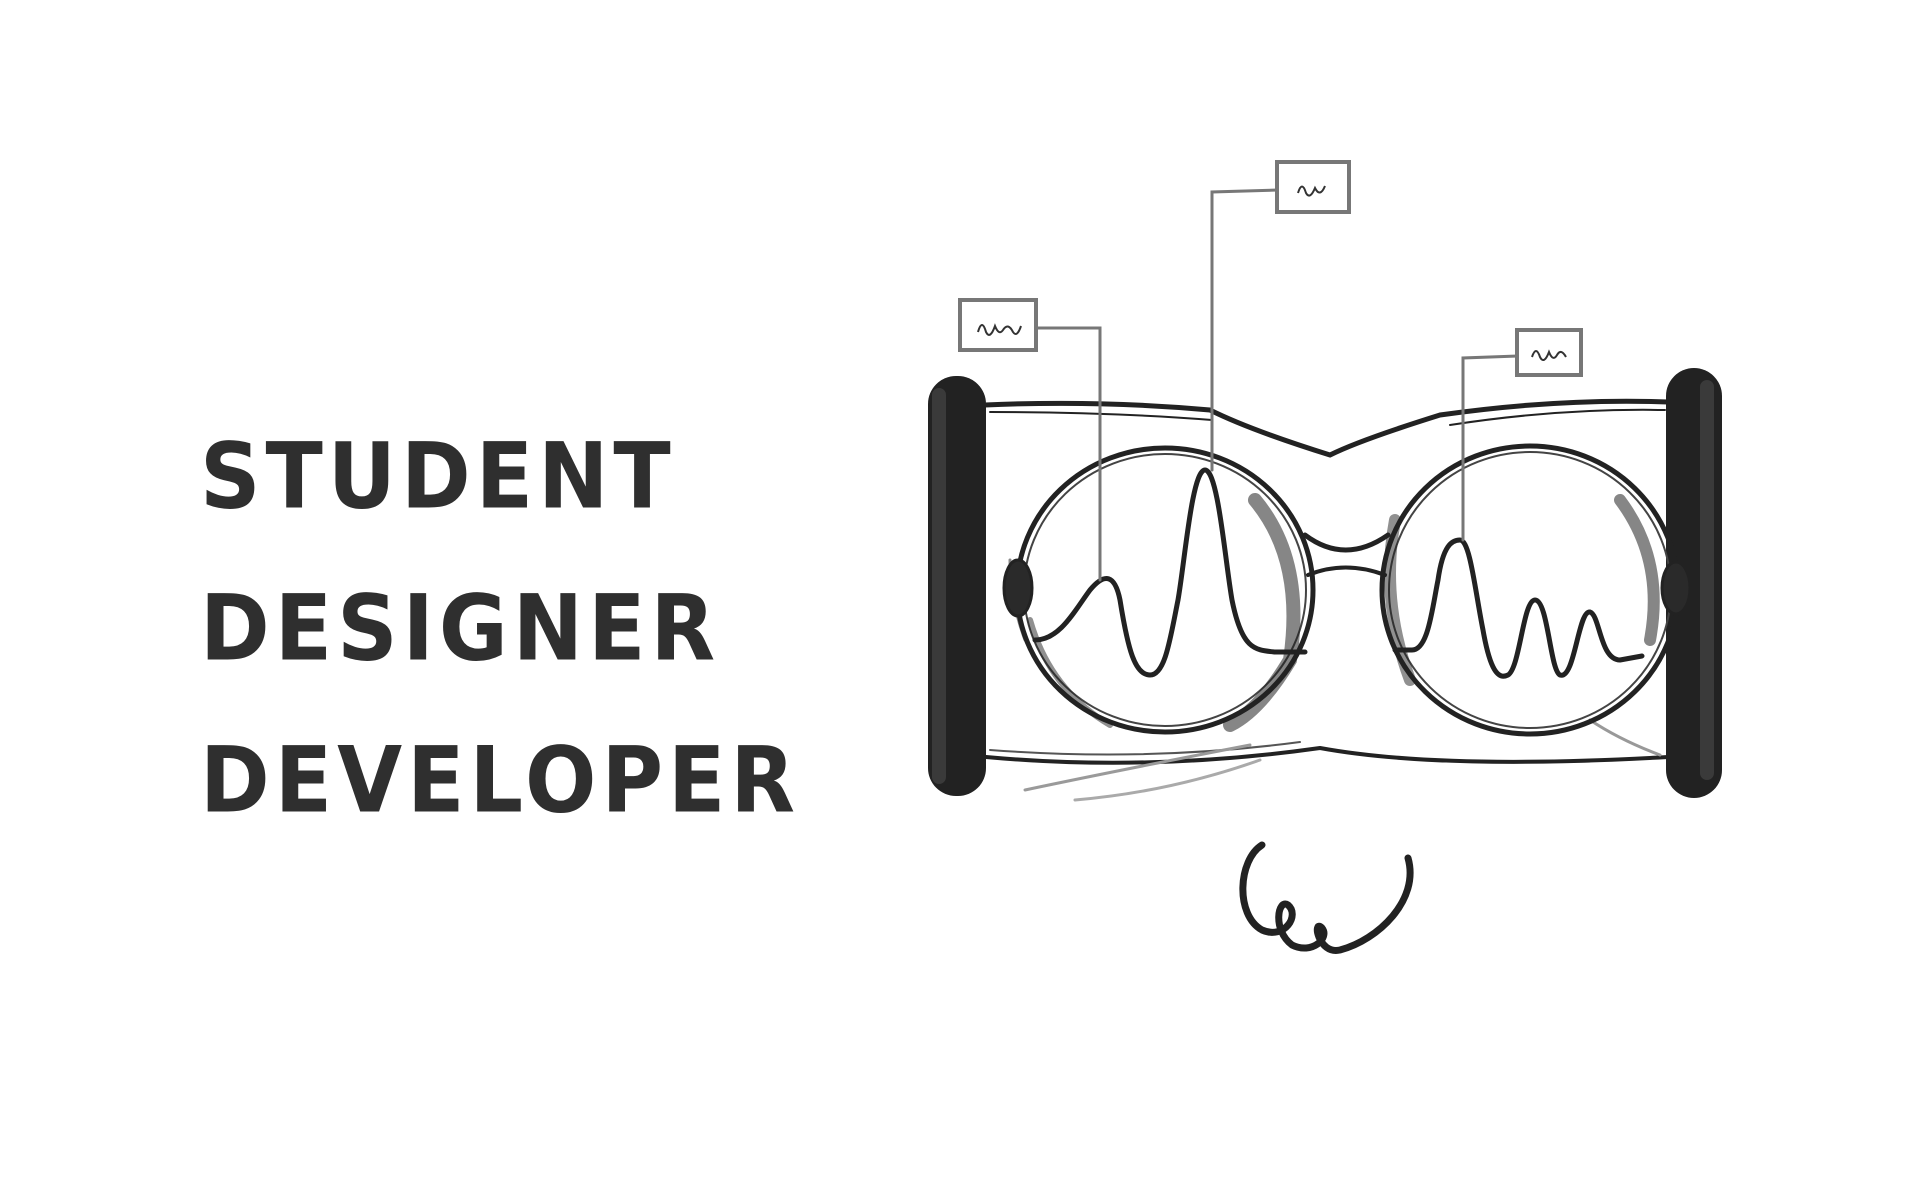  Describe the element at coordinates (1326, 897) in the screenshot. I see `nose-scribble` at that location.